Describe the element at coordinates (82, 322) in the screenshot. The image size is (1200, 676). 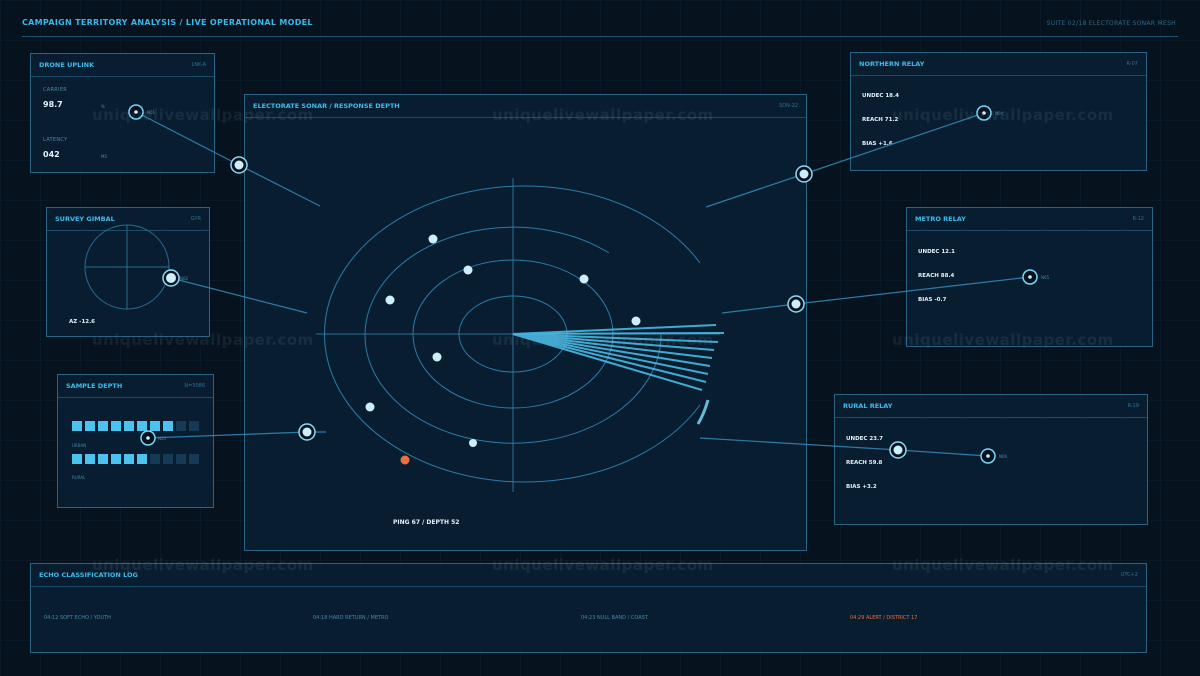
I see `gimbal-azimuth: AZ -12.6` at that location.